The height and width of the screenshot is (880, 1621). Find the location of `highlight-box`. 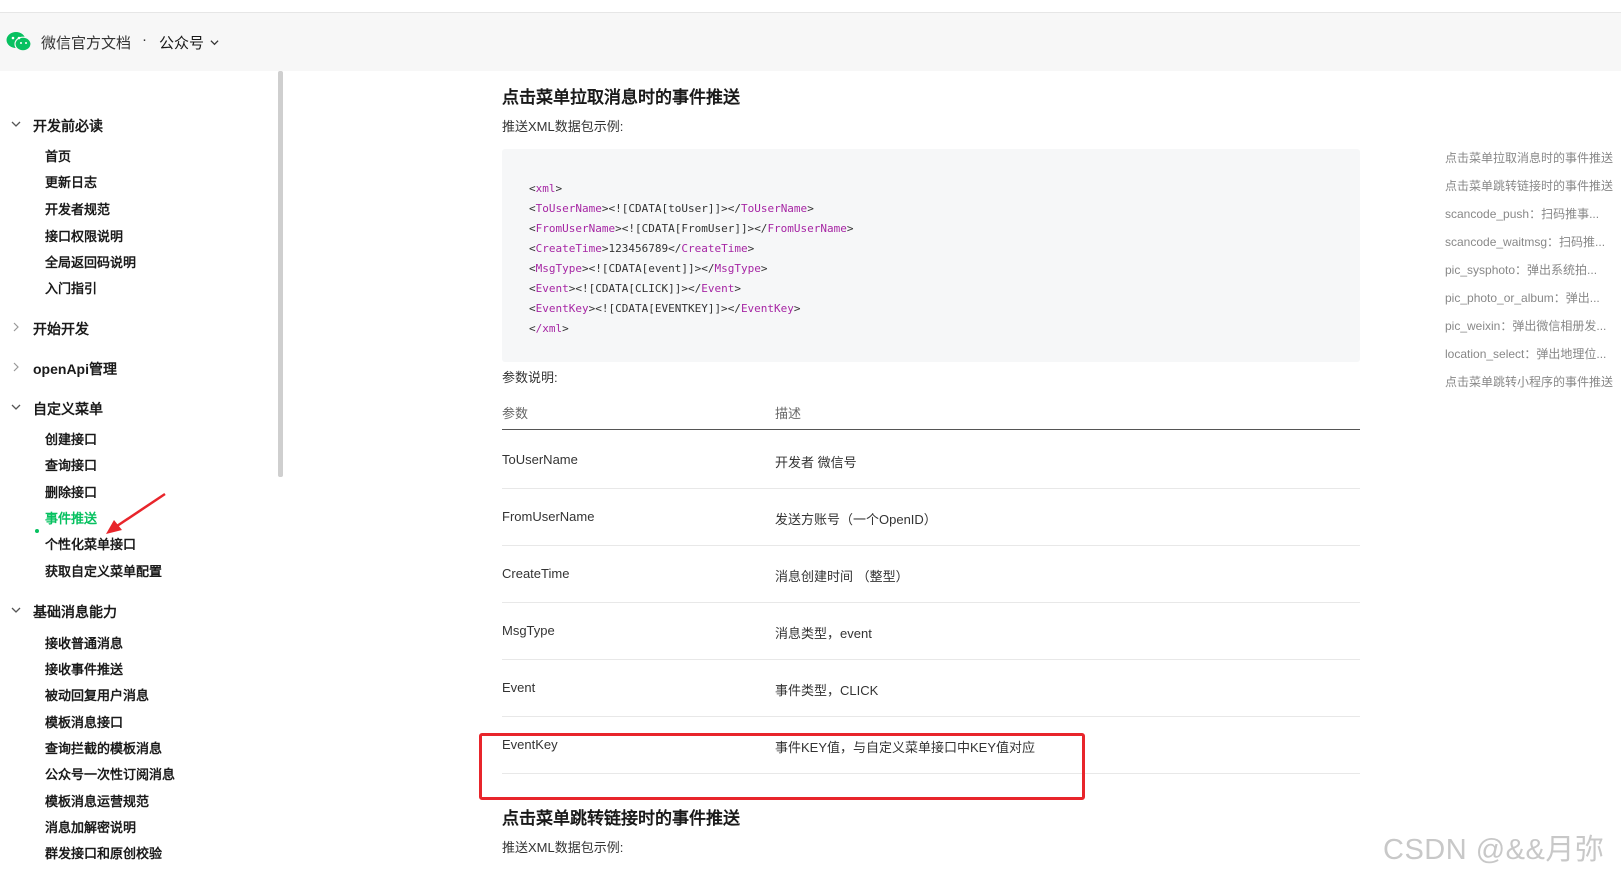

highlight-box is located at coordinates (782, 766).